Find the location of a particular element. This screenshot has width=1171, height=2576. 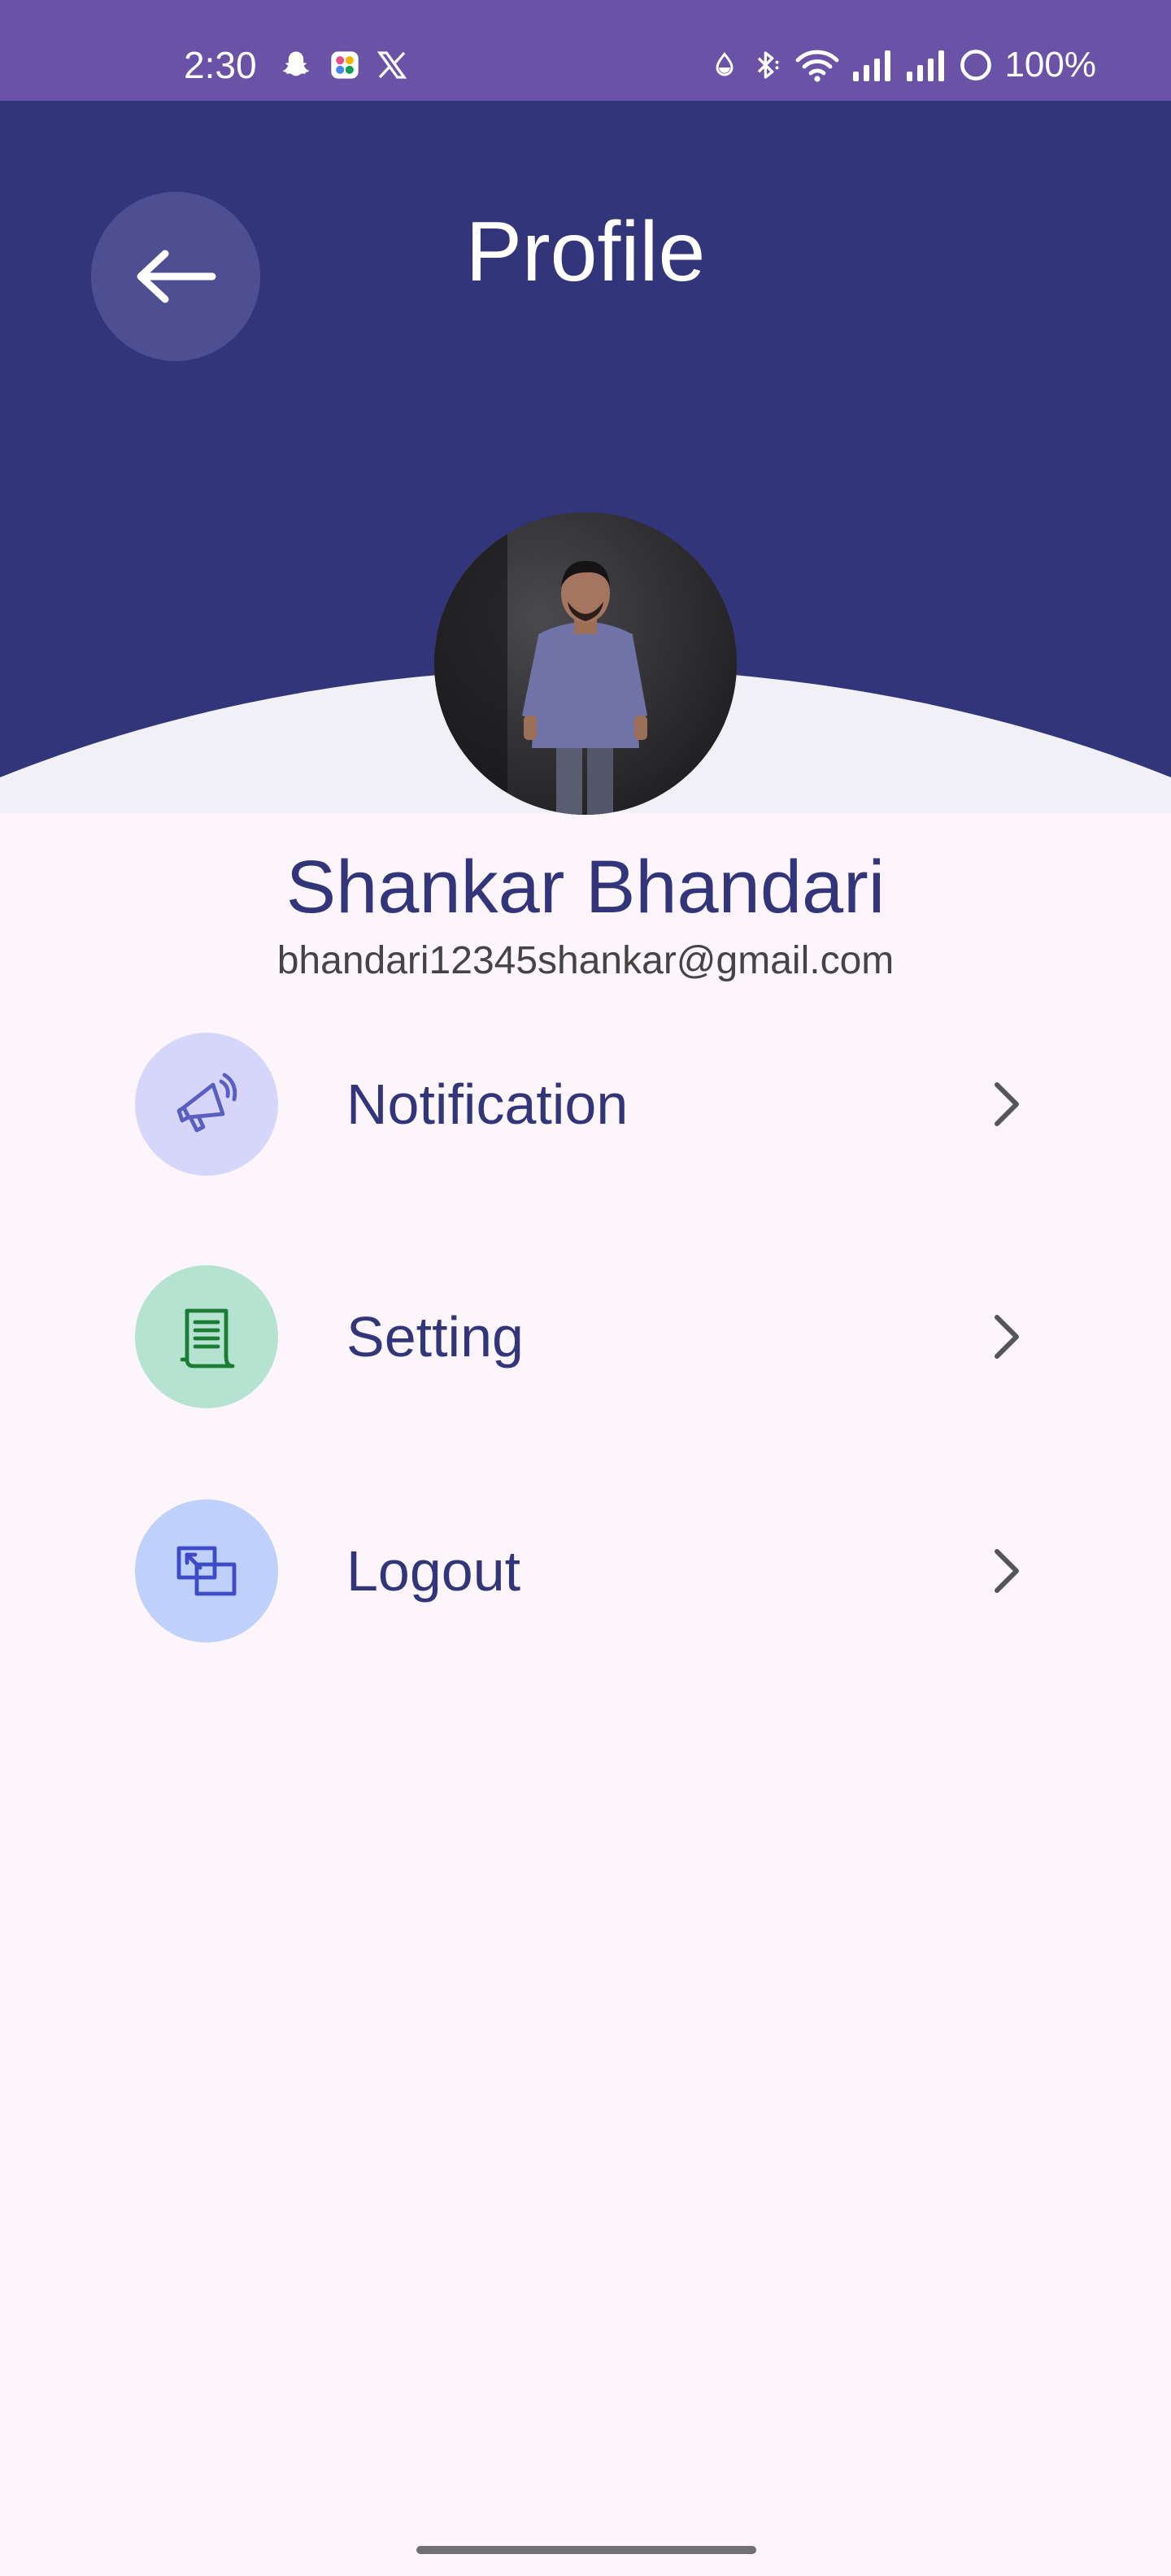

profile-photo is located at coordinates (585, 664).